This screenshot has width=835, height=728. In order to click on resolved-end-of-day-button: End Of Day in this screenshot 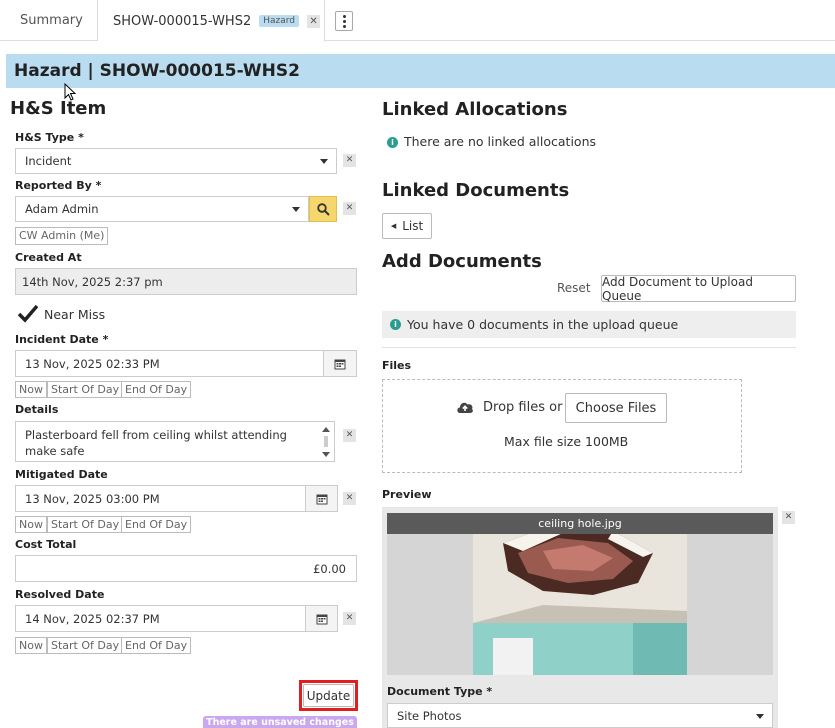, I will do `click(156, 645)`.